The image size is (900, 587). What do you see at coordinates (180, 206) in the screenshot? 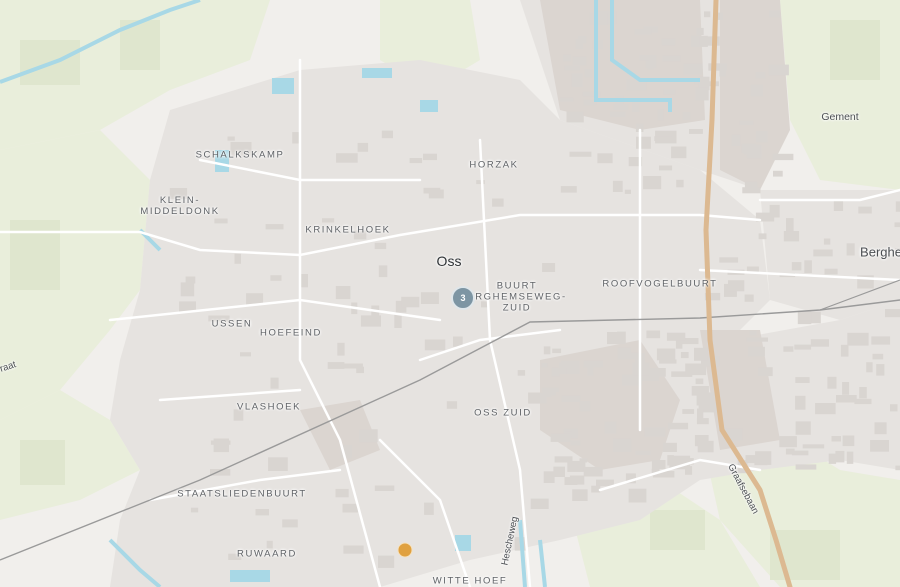
I see `district-label-klein-middeldonk: KLEIN- MIDDELDONK` at bounding box center [180, 206].